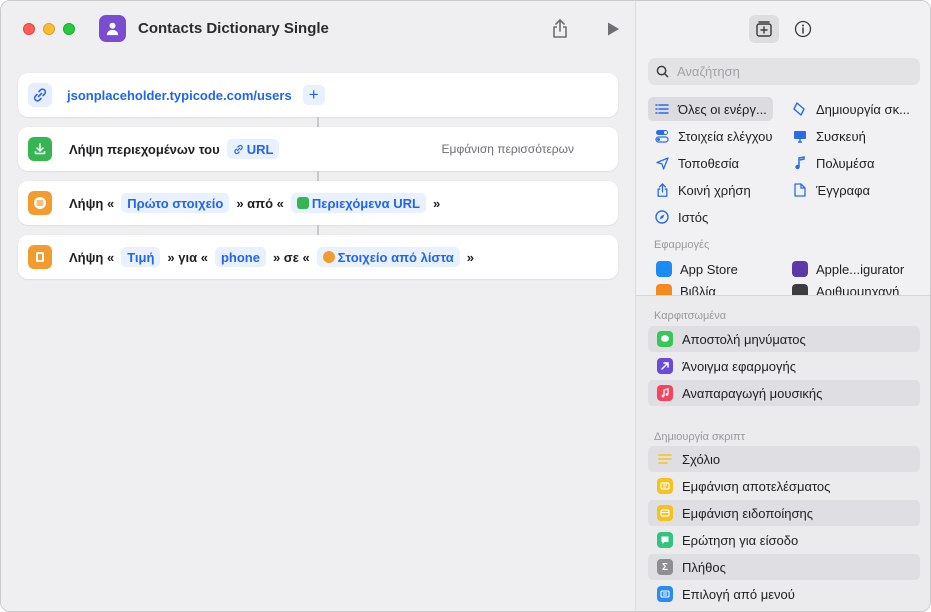 The height and width of the screenshot is (612, 931). What do you see at coordinates (784, 594) in the screenshot?
I see `choose-from-menu-action: Επιλογή από μενού` at bounding box center [784, 594].